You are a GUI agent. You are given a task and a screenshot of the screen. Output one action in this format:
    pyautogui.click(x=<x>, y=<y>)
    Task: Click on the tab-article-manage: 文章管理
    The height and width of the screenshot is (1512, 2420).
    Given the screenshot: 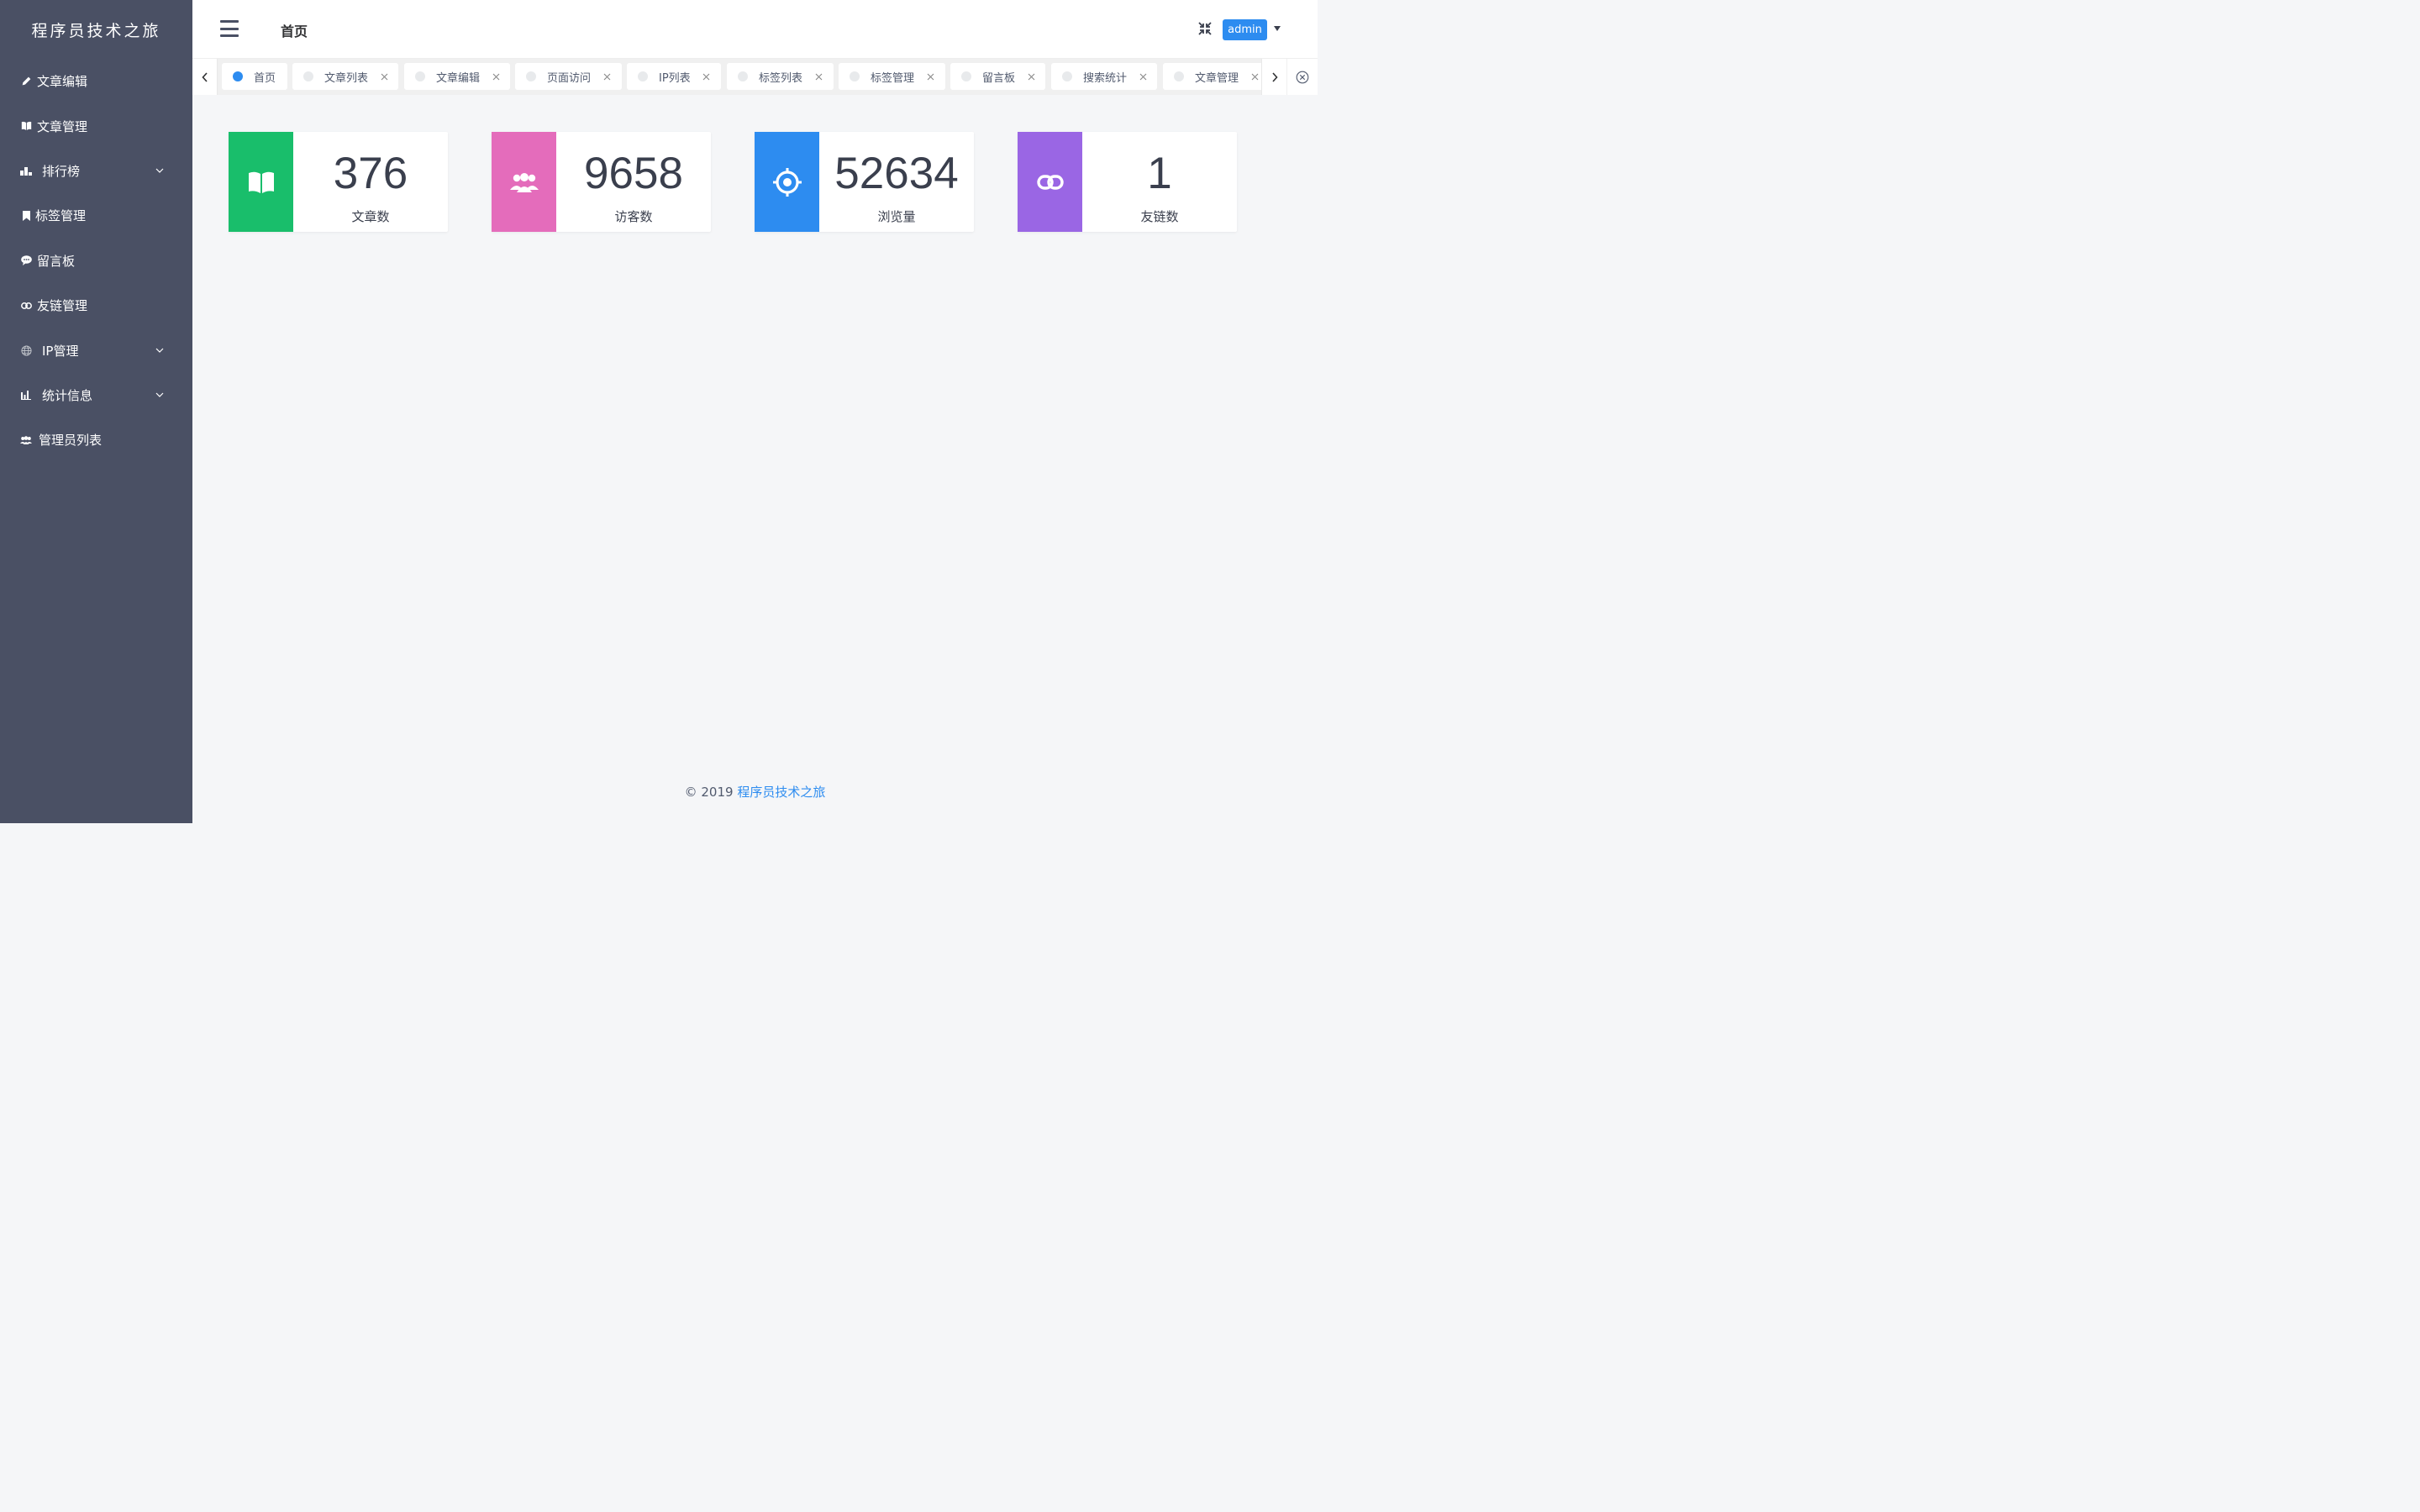 What is the action you would take?
    pyautogui.click(x=1212, y=76)
    